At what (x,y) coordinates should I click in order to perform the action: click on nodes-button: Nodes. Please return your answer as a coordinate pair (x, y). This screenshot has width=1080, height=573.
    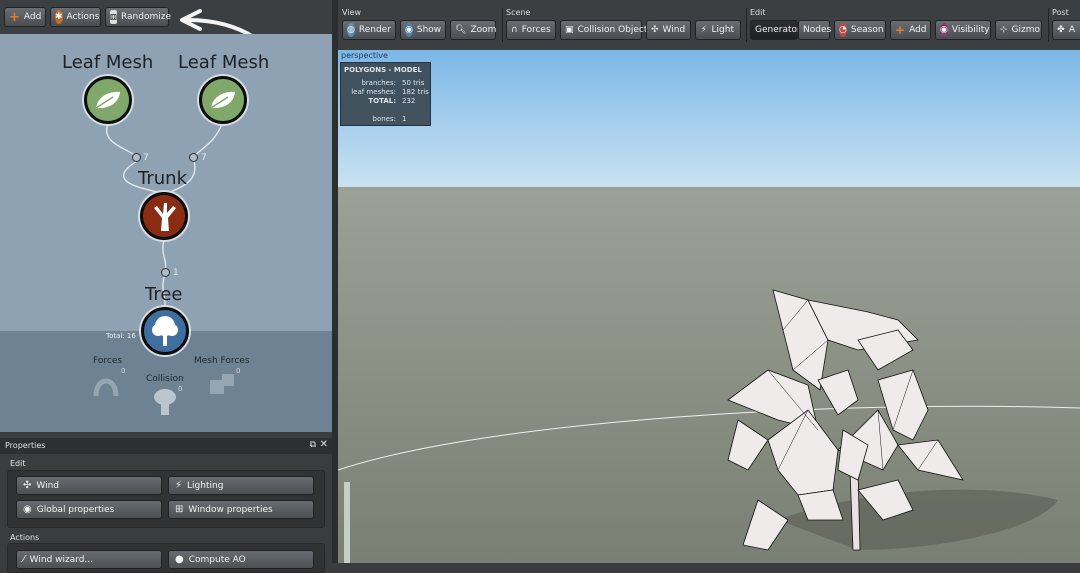
    Looking at the image, I should click on (814, 30).